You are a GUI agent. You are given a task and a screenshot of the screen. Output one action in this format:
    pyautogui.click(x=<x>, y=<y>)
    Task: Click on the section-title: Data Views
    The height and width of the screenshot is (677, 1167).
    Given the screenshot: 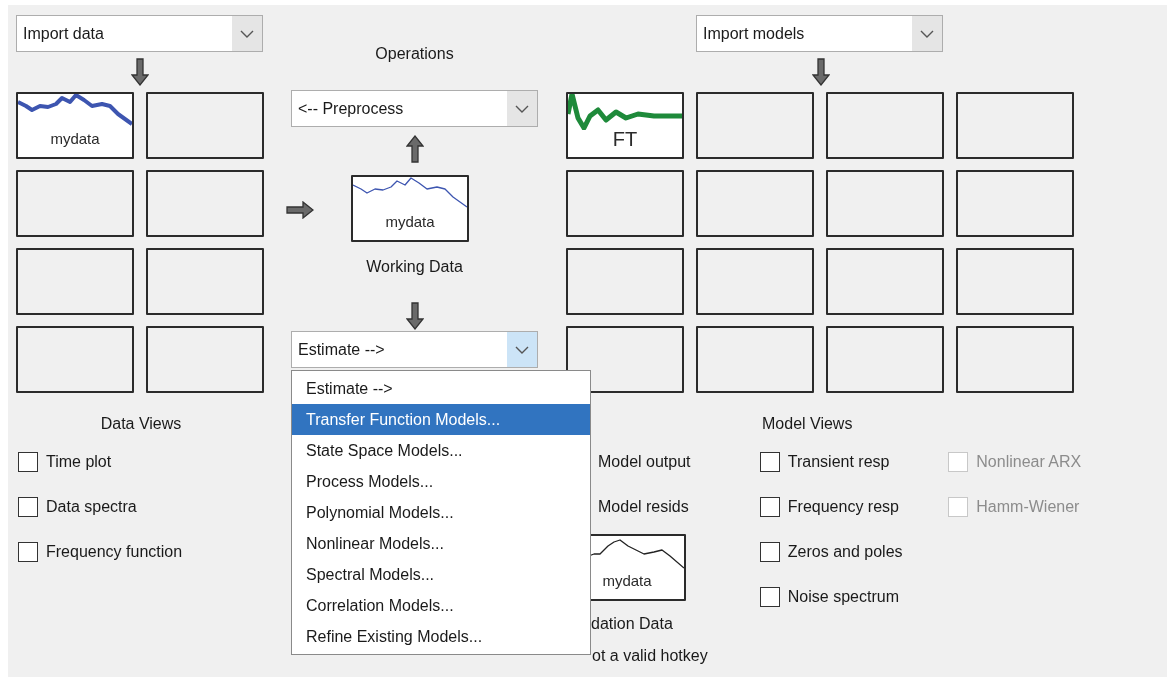 What is the action you would take?
    pyautogui.click(x=141, y=424)
    